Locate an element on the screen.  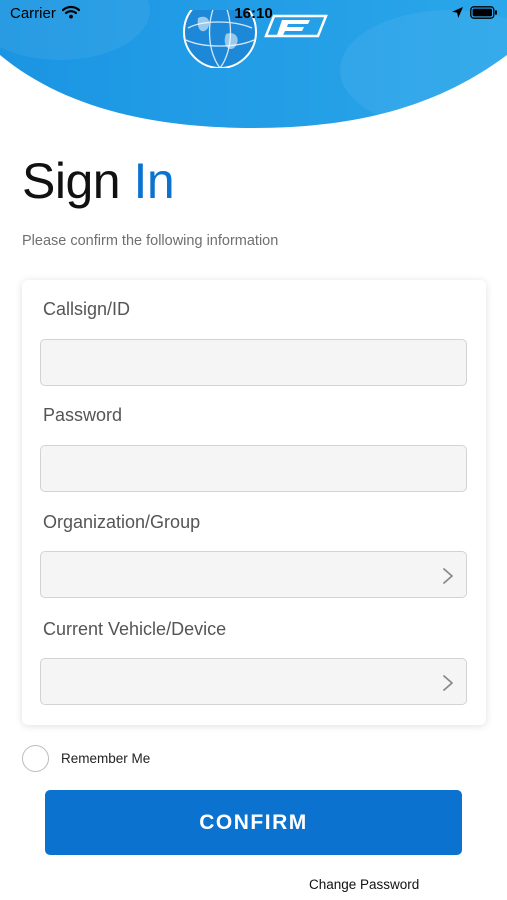
organization-select is located at coordinates (253, 574).